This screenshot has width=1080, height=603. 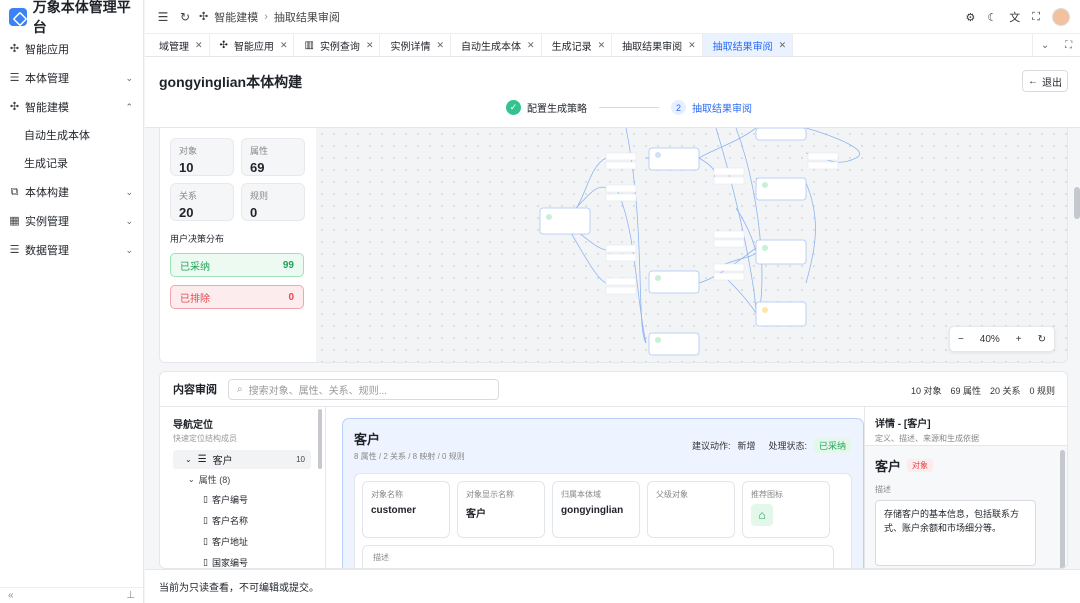 I want to click on tab-instance-query: ▥ 实例查询 ✕, so click(x=337, y=45).